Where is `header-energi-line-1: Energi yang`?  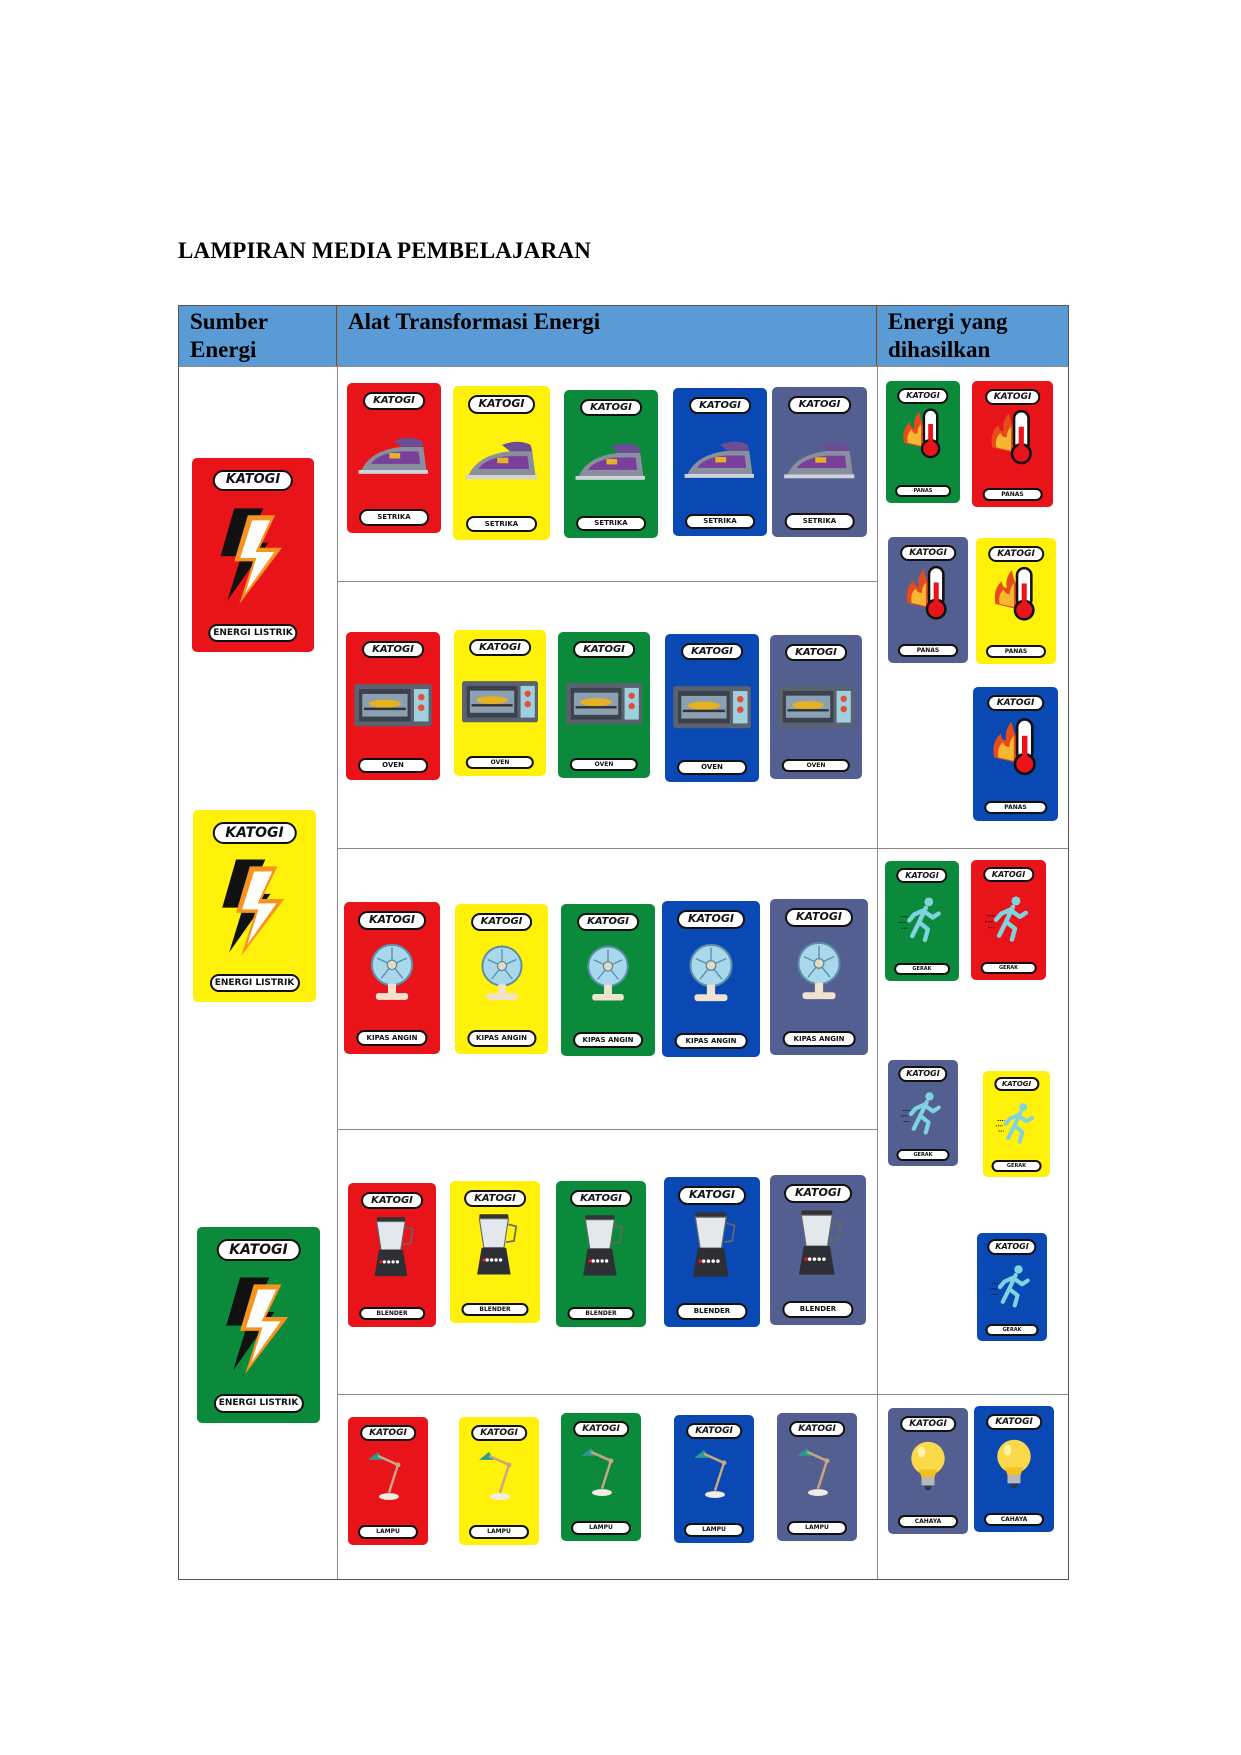 header-energi-line-1: Energi yang is located at coordinates (948, 321).